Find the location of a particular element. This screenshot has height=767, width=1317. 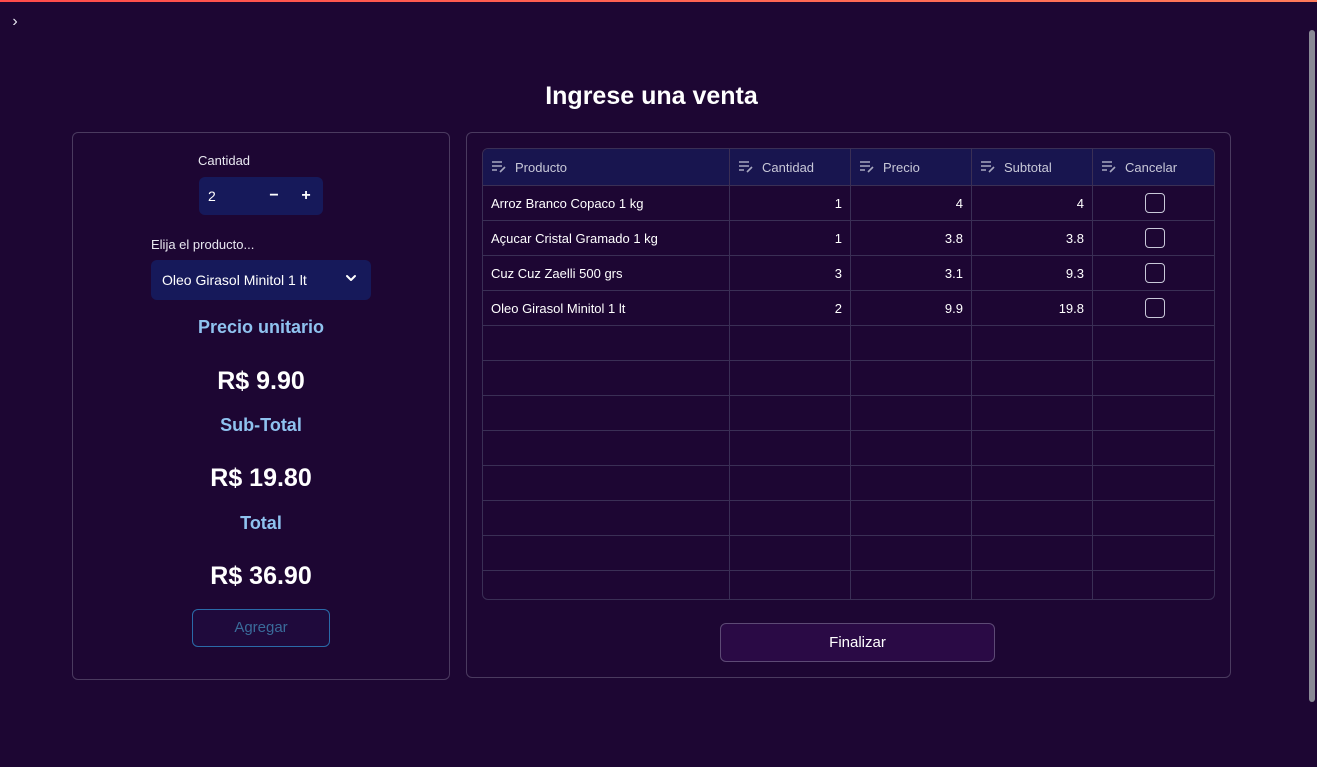

cell-producto: Cuz Cuz Zaelli 500 grs is located at coordinates (606, 273).